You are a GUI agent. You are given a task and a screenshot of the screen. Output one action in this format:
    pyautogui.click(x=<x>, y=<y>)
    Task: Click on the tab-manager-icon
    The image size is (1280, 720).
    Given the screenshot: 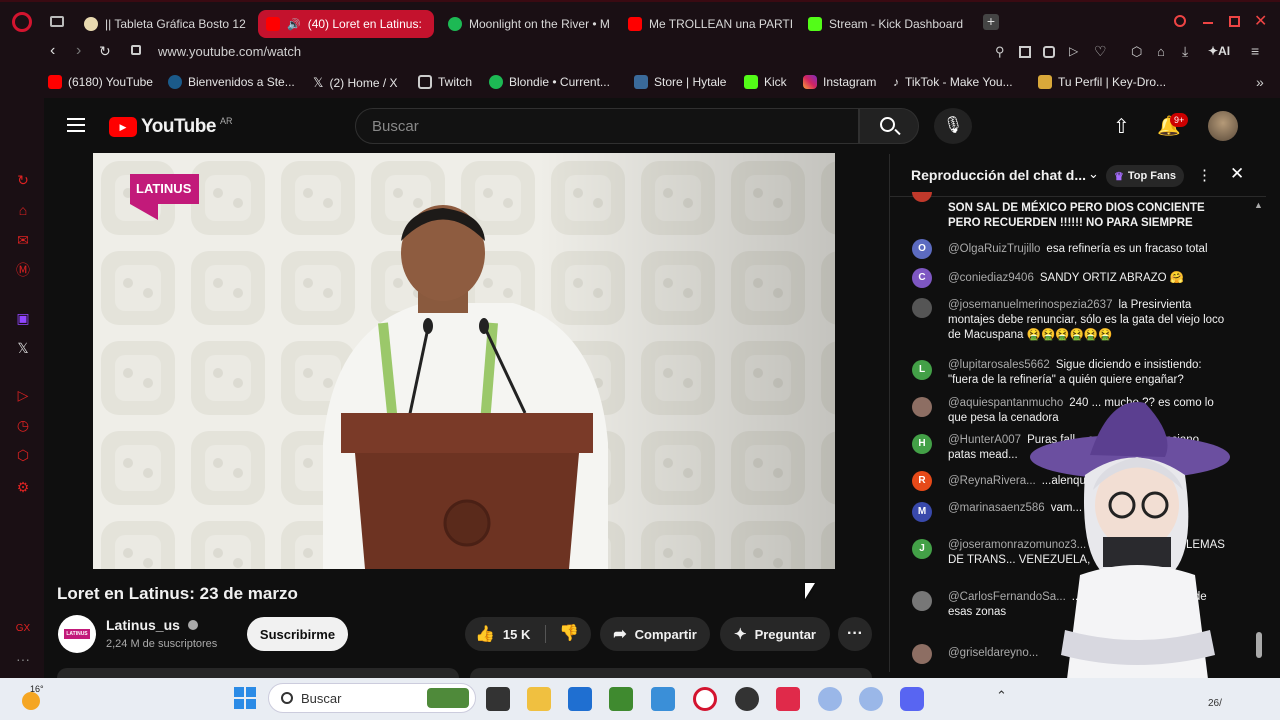 What is the action you would take?
    pyautogui.click(x=57, y=21)
    